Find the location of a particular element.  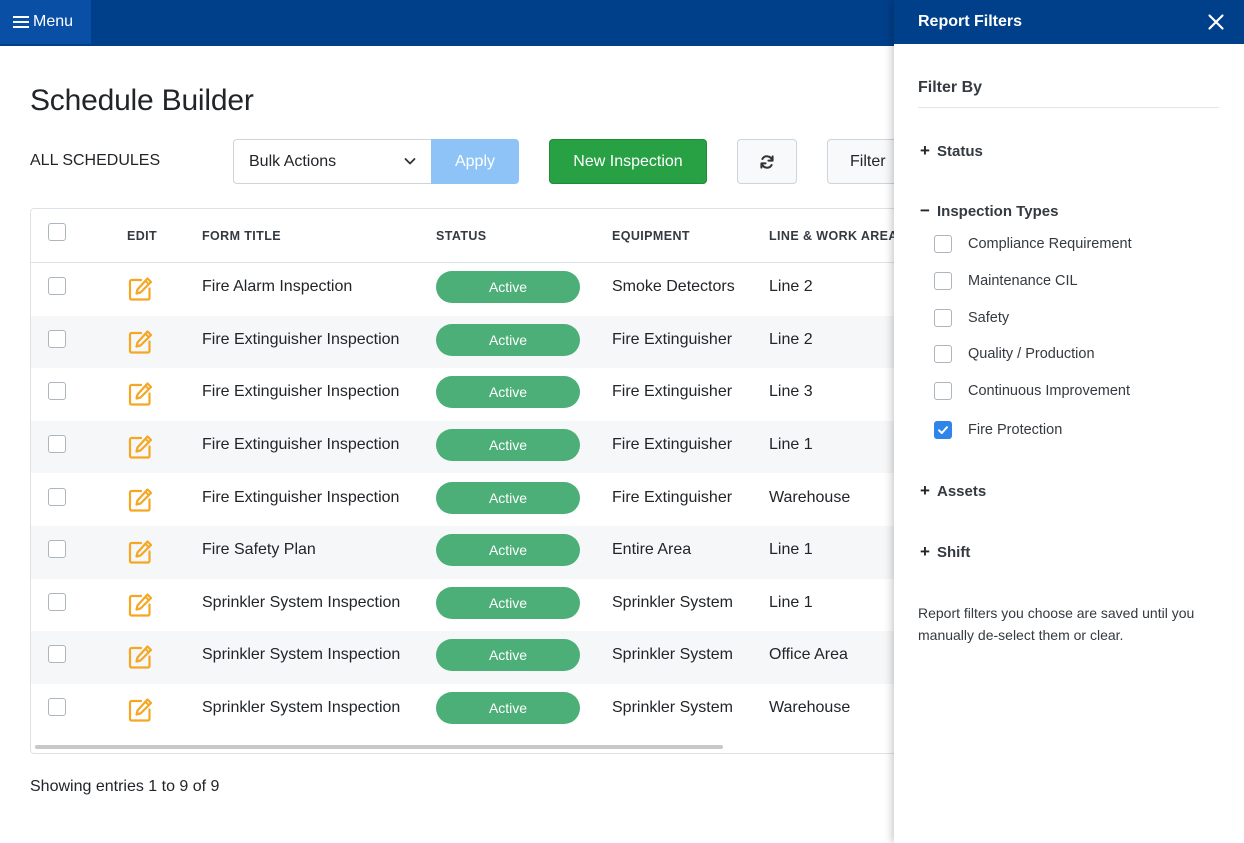

inspection-type-option: Compliance Requirement is located at coordinates (1033, 244).